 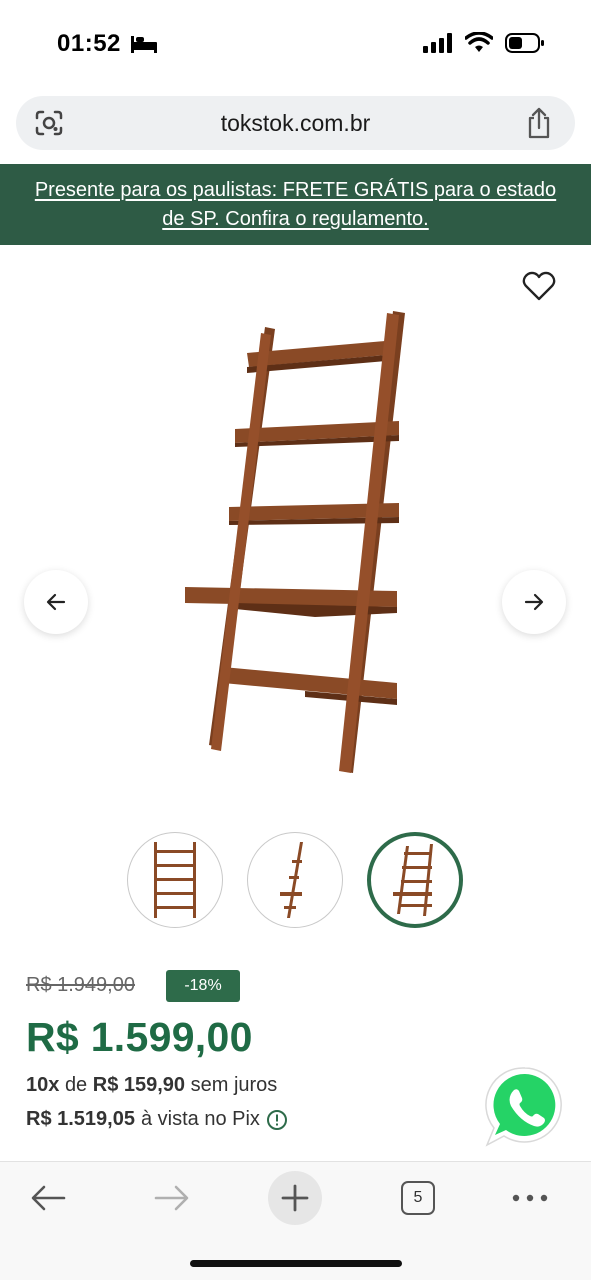 I want to click on status-time: 01:52, so click(x=89, y=43).